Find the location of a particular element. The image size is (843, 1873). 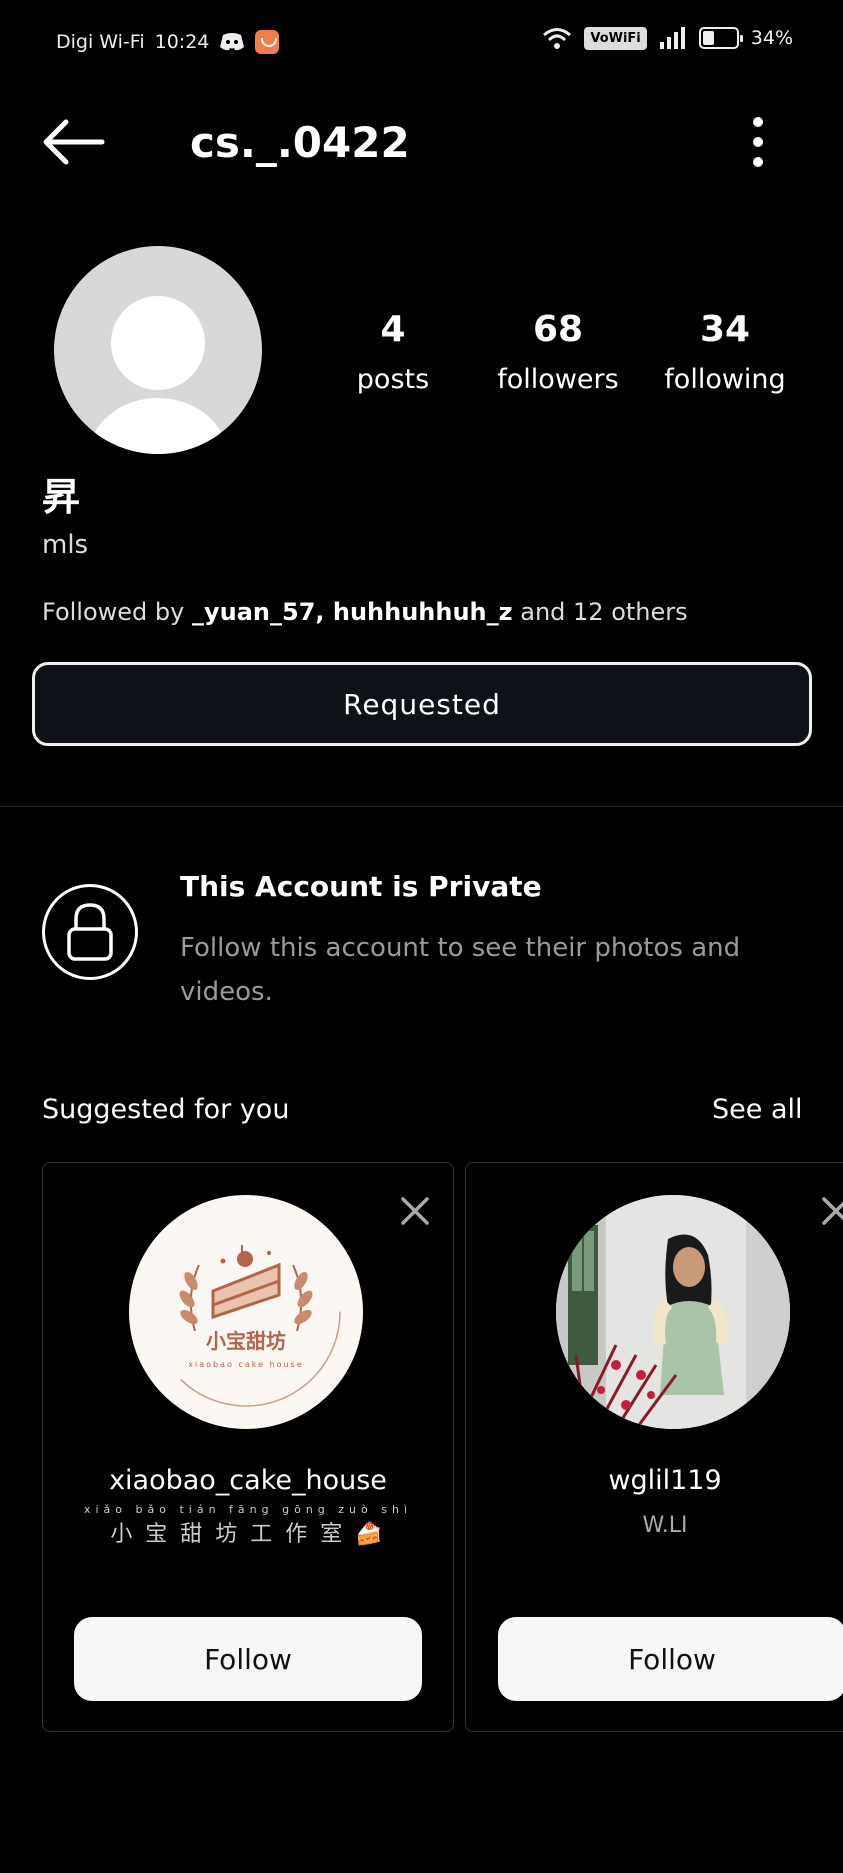

carrier-label: Digi Wi-Fi is located at coordinates (100, 42).